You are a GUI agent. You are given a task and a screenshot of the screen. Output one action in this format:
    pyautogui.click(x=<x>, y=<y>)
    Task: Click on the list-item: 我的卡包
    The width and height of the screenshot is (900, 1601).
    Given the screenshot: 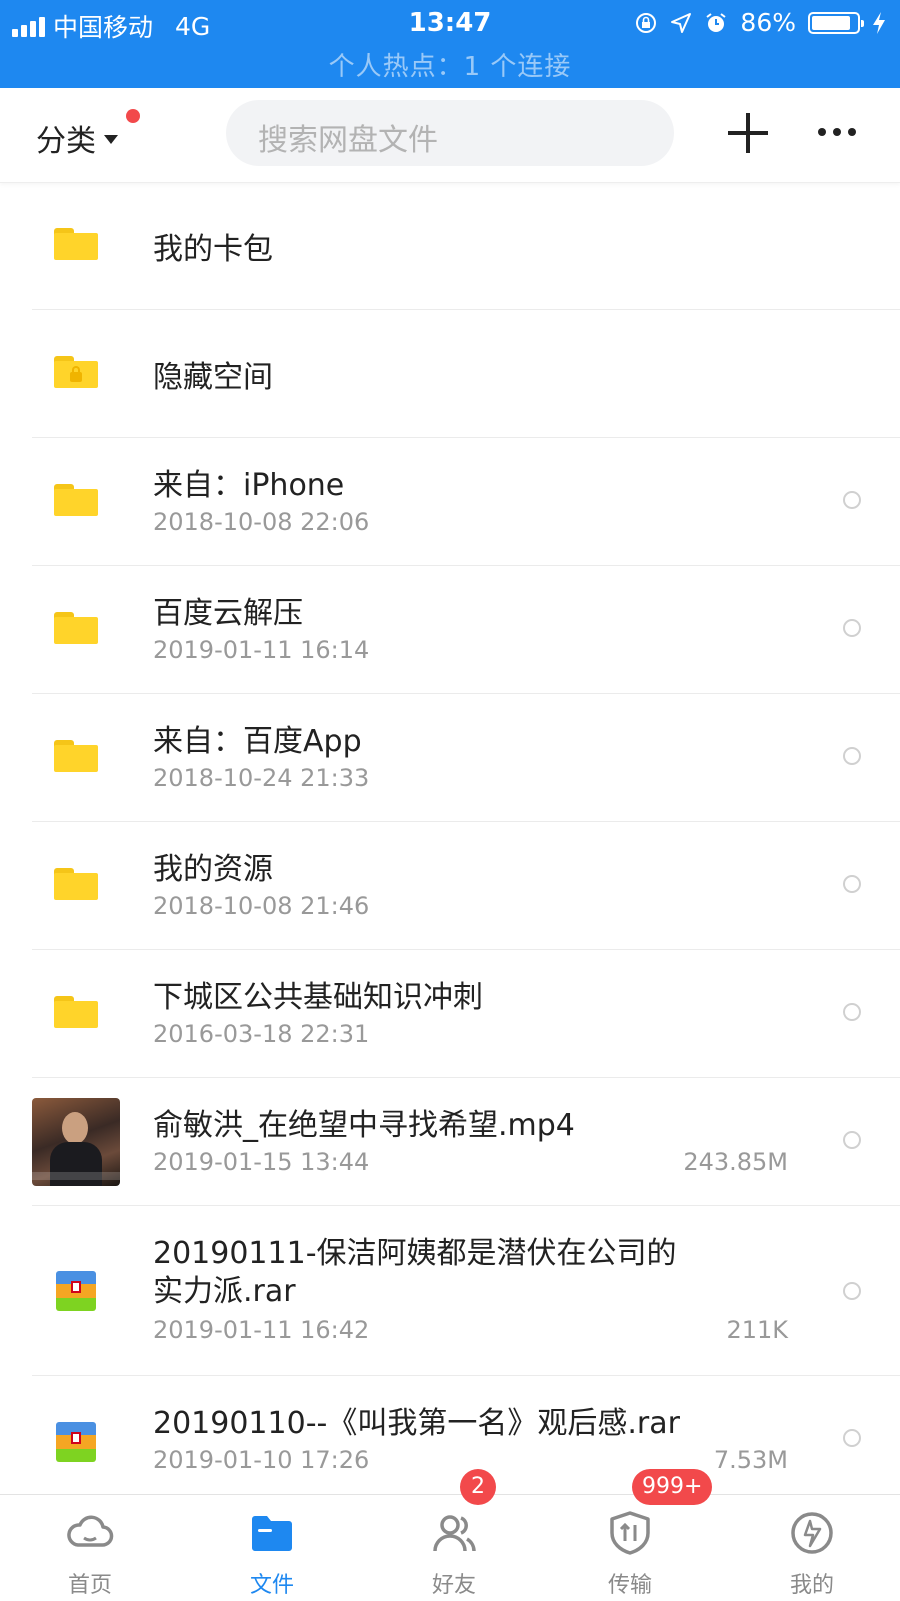 What is the action you would take?
    pyautogui.click(x=450, y=246)
    